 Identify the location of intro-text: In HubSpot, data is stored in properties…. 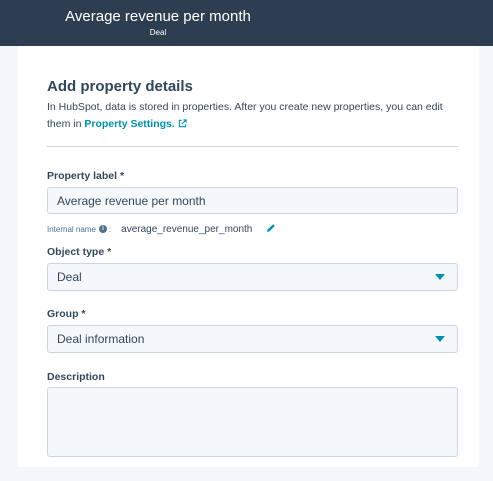
(257, 116).